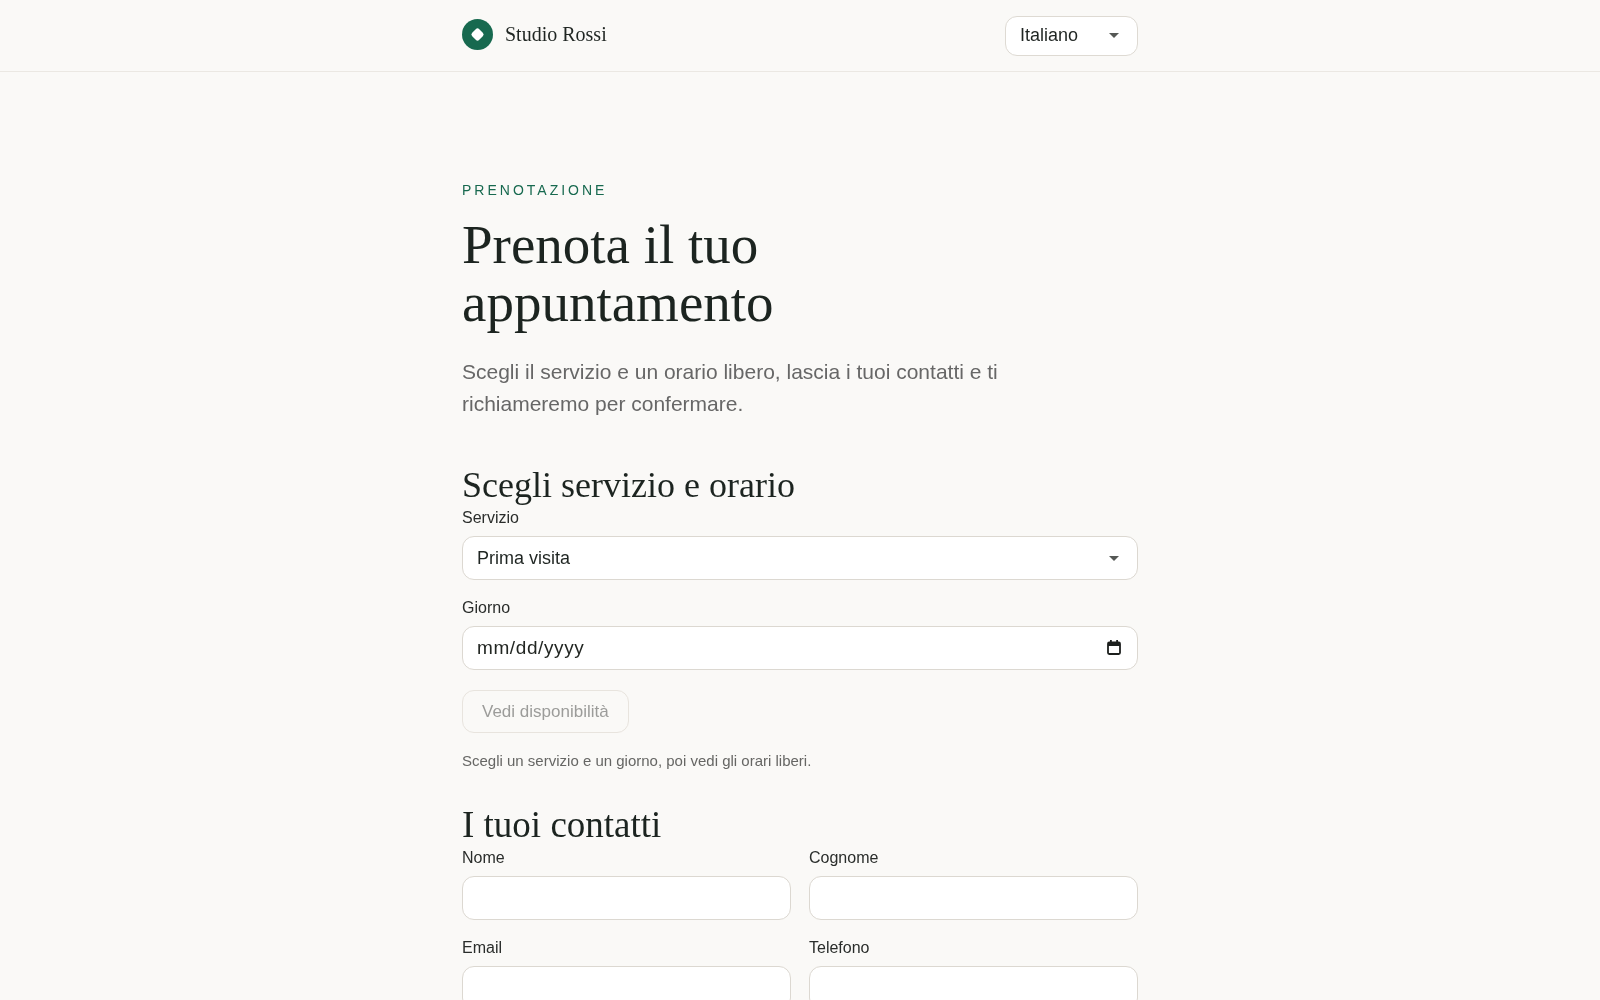 This screenshot has width=1600, height=1000. Describe the element at coordinates (562, 825) in the screenshot. I see `section-title: I tuoi contatti` at that location.